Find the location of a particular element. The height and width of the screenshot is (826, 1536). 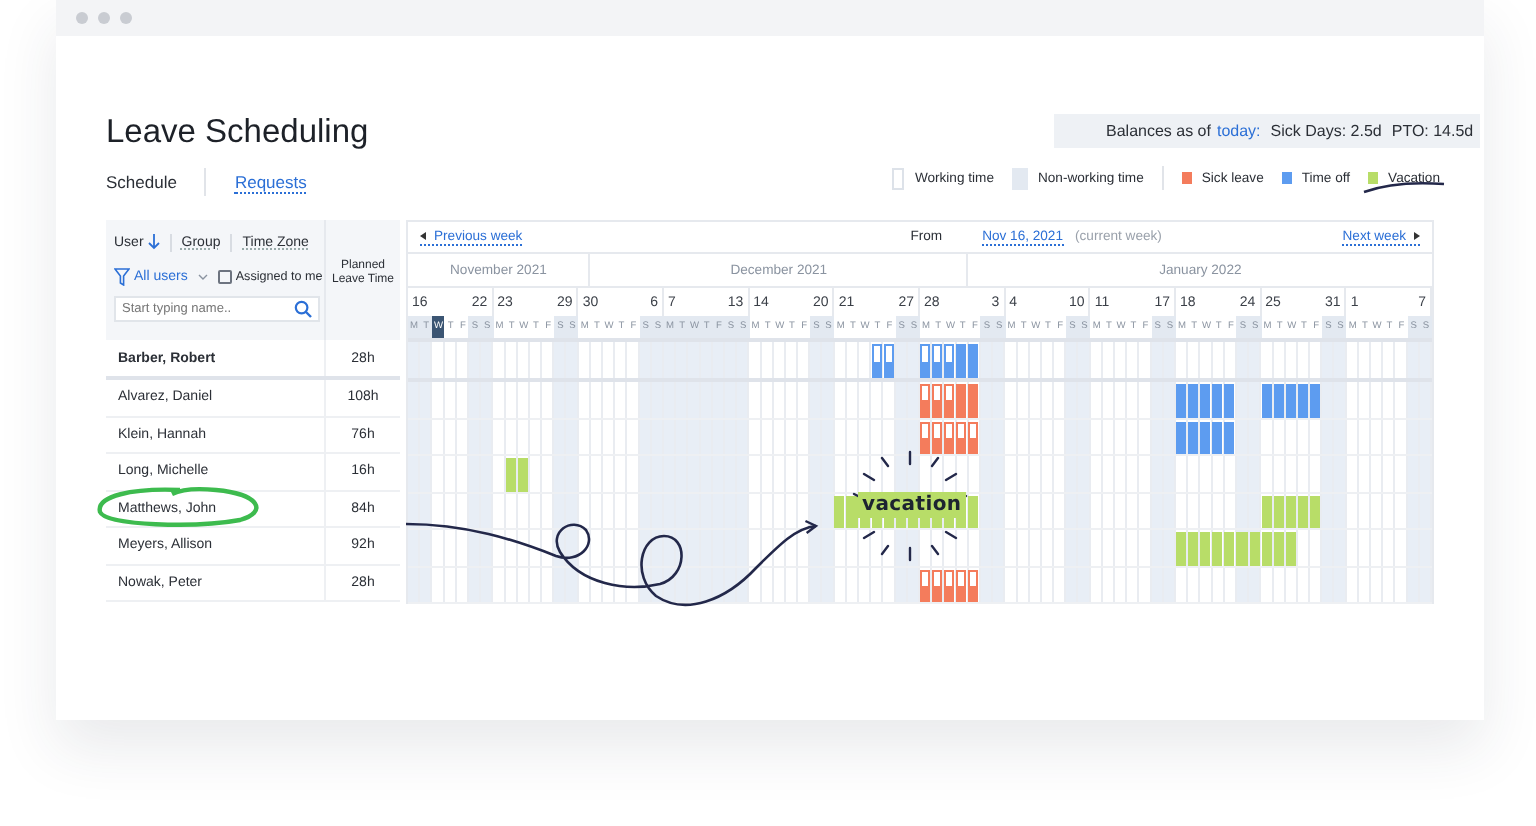

burst-marks is located at coordinates (910, 506).